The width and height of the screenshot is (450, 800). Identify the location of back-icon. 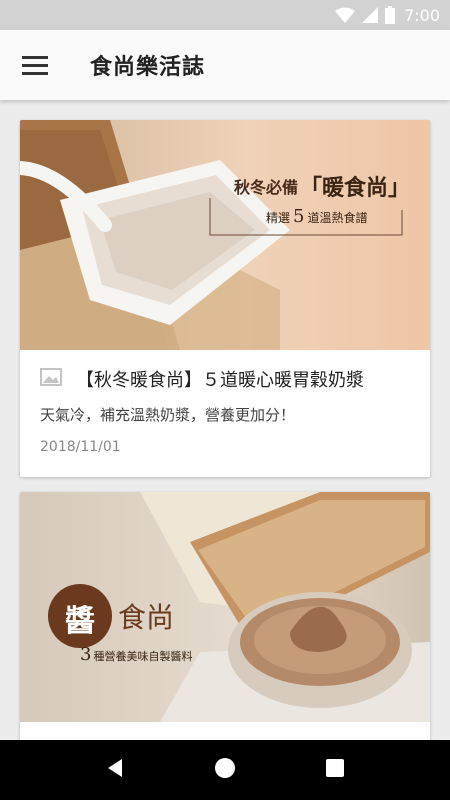
(115, 770).